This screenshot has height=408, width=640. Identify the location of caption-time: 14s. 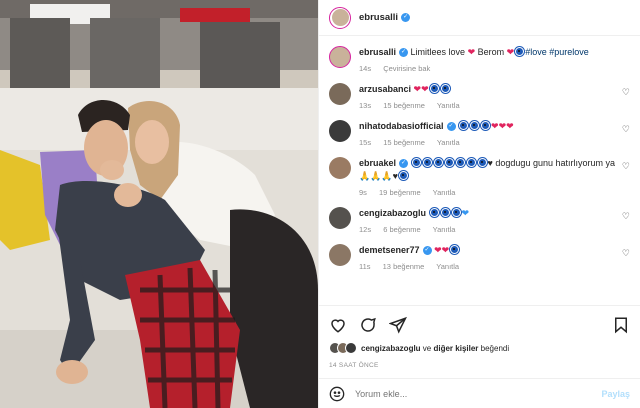
(365, 68).